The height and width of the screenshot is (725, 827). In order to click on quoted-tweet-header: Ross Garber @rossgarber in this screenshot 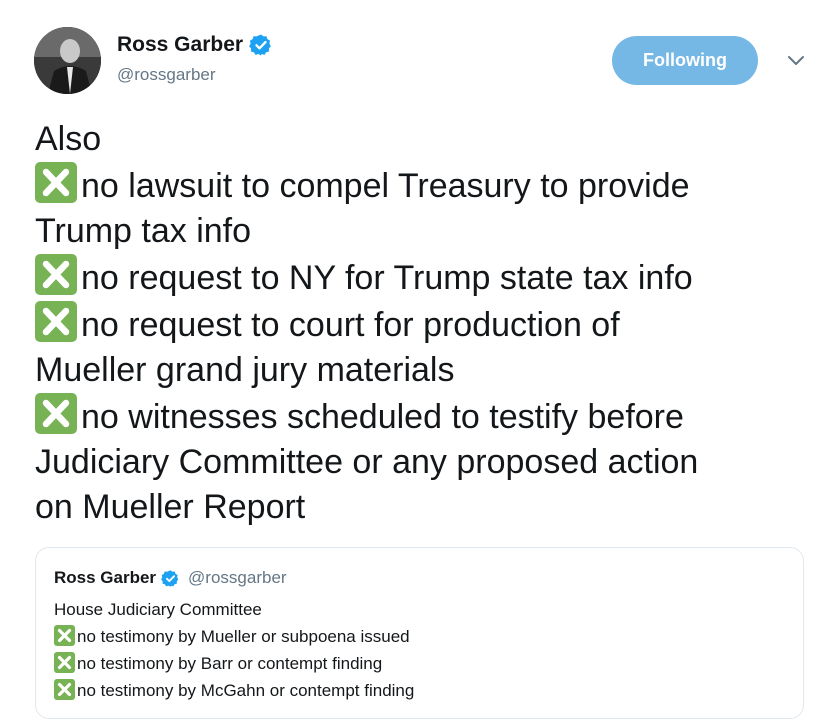, I will do `click(170, 578)`.